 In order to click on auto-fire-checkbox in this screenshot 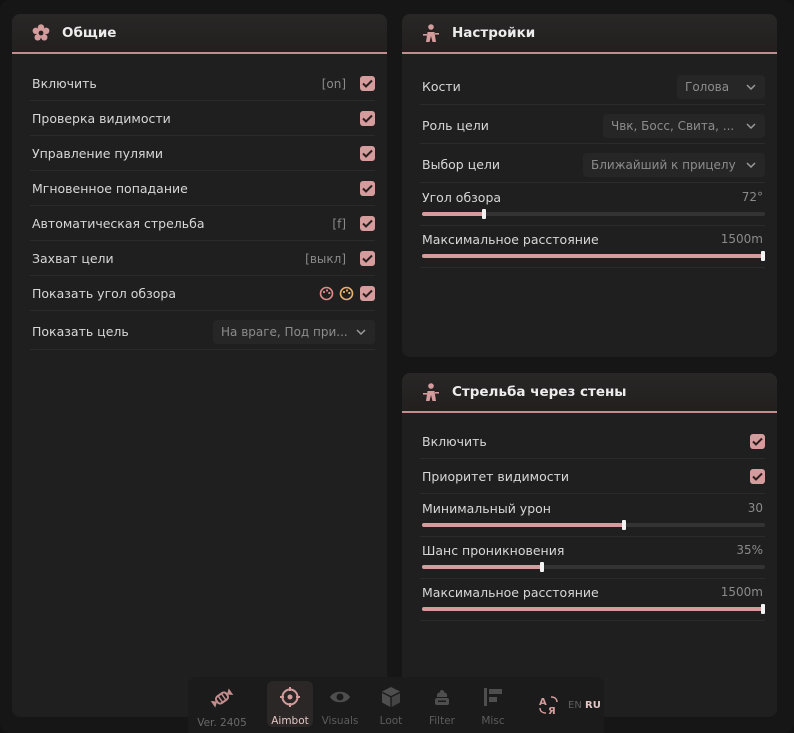, I will do `click(367, 223)`.